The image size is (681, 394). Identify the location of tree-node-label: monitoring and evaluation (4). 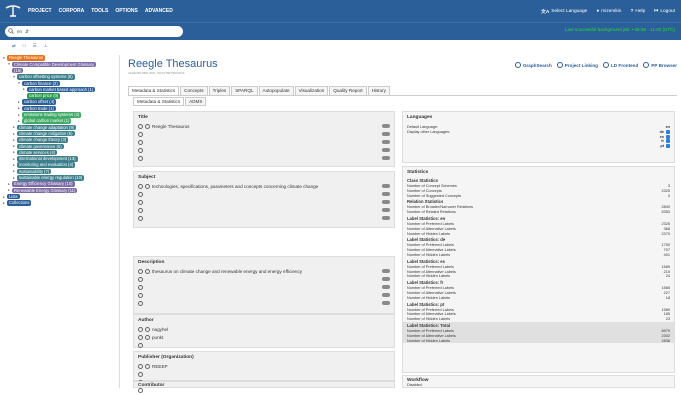
(46, 165).